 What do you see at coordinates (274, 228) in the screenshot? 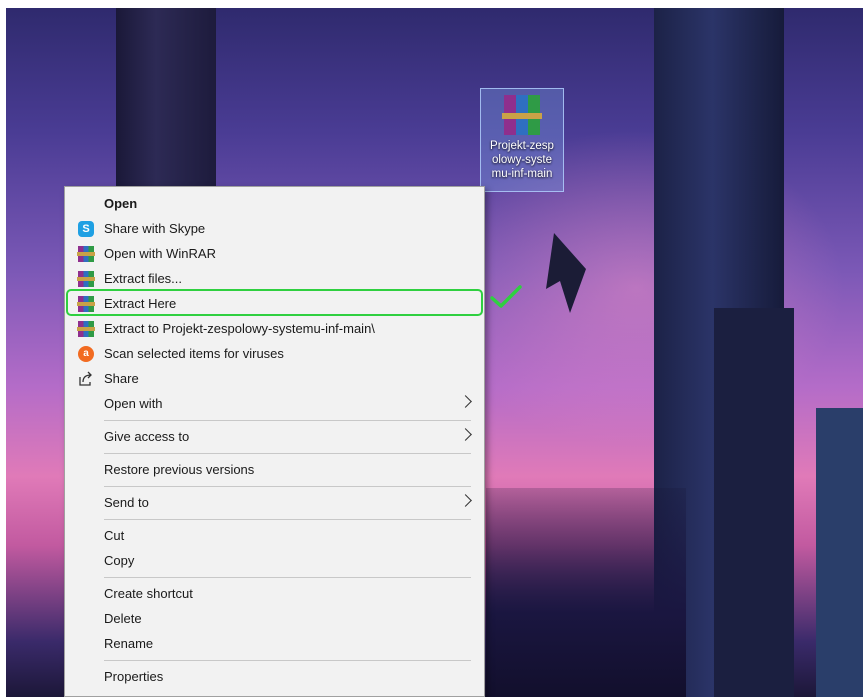
I see `menu-item-share-with-skype: S Share with Skype` at bounding box center [274, 228].